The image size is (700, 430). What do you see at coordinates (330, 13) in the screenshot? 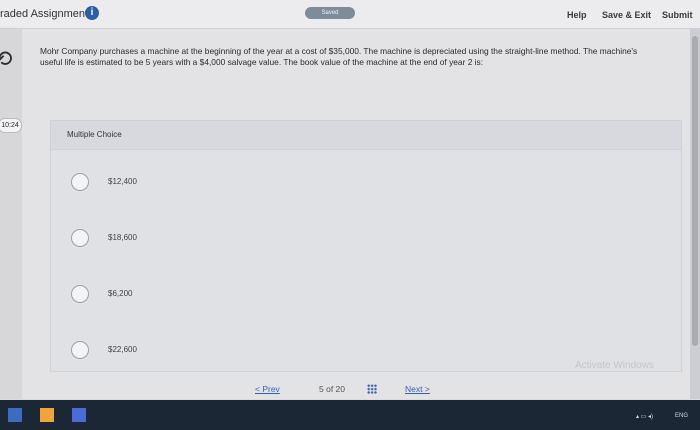
I see `saved-badge: Saved` at bounding box center [330, 13].